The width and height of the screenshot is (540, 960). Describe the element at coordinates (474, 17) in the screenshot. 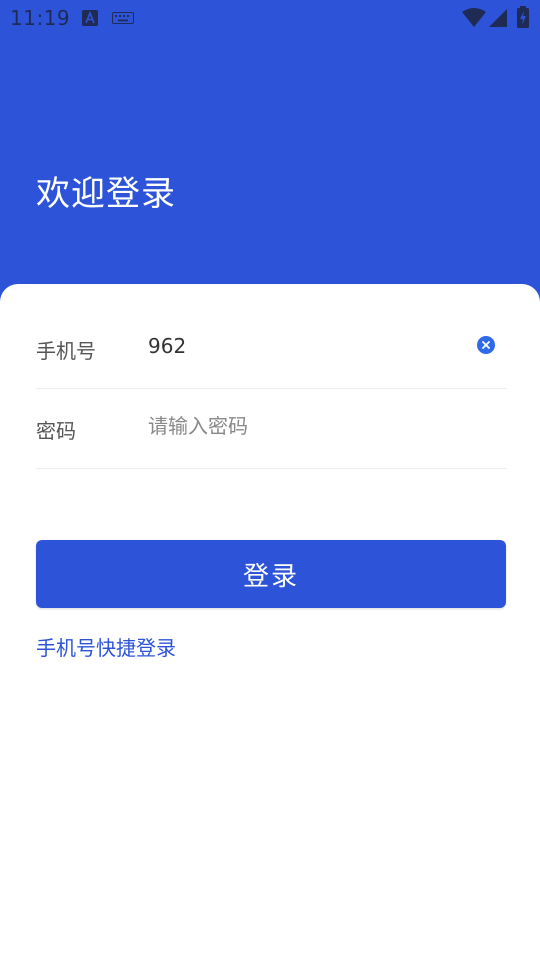

I see `wifi-icon` at that location.